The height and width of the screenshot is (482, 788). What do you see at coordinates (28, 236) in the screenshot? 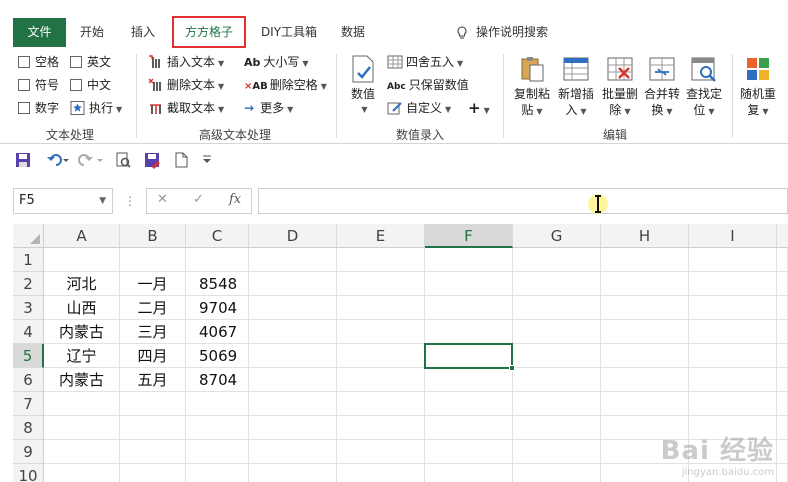
I see `select-all-button` at bounding box center [28, 236].